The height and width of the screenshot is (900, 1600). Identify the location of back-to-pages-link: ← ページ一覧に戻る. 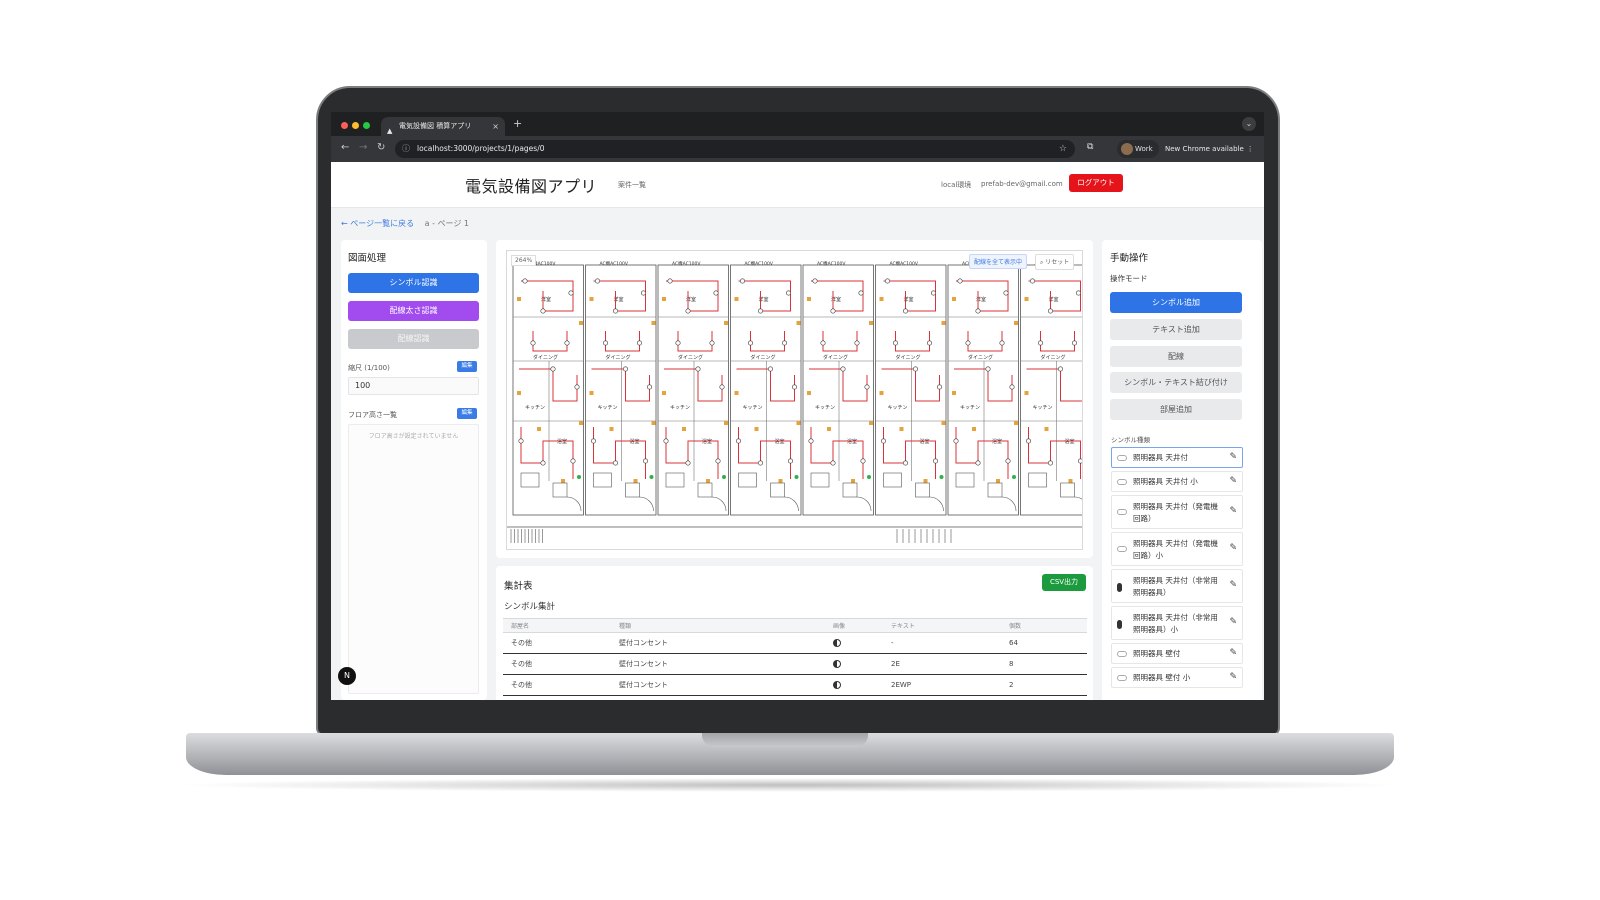
(377, 223).